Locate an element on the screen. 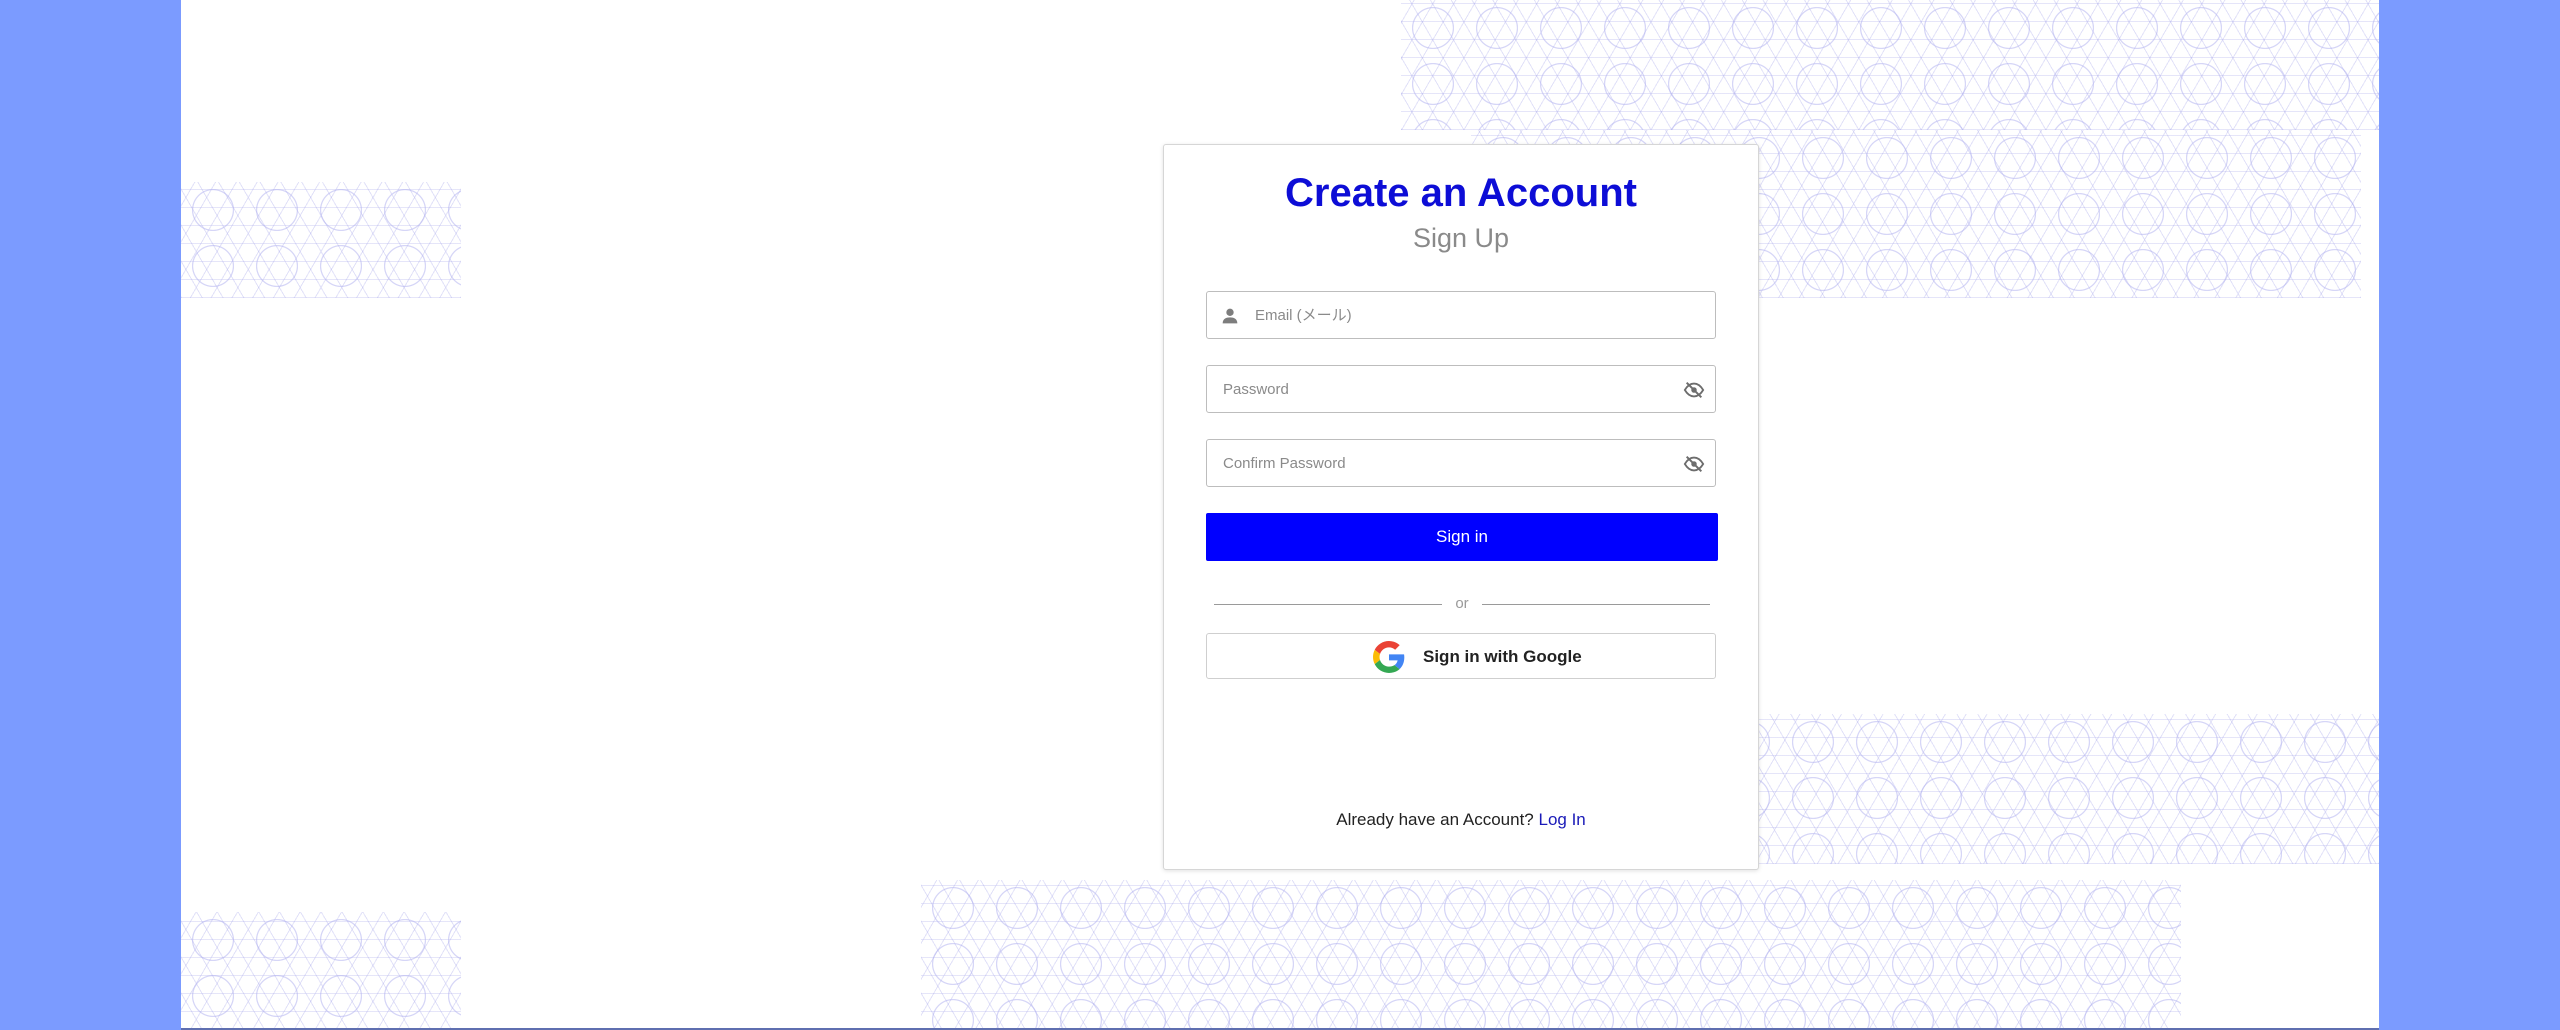  confirm-password-field is located at coordinates (1461, 463).